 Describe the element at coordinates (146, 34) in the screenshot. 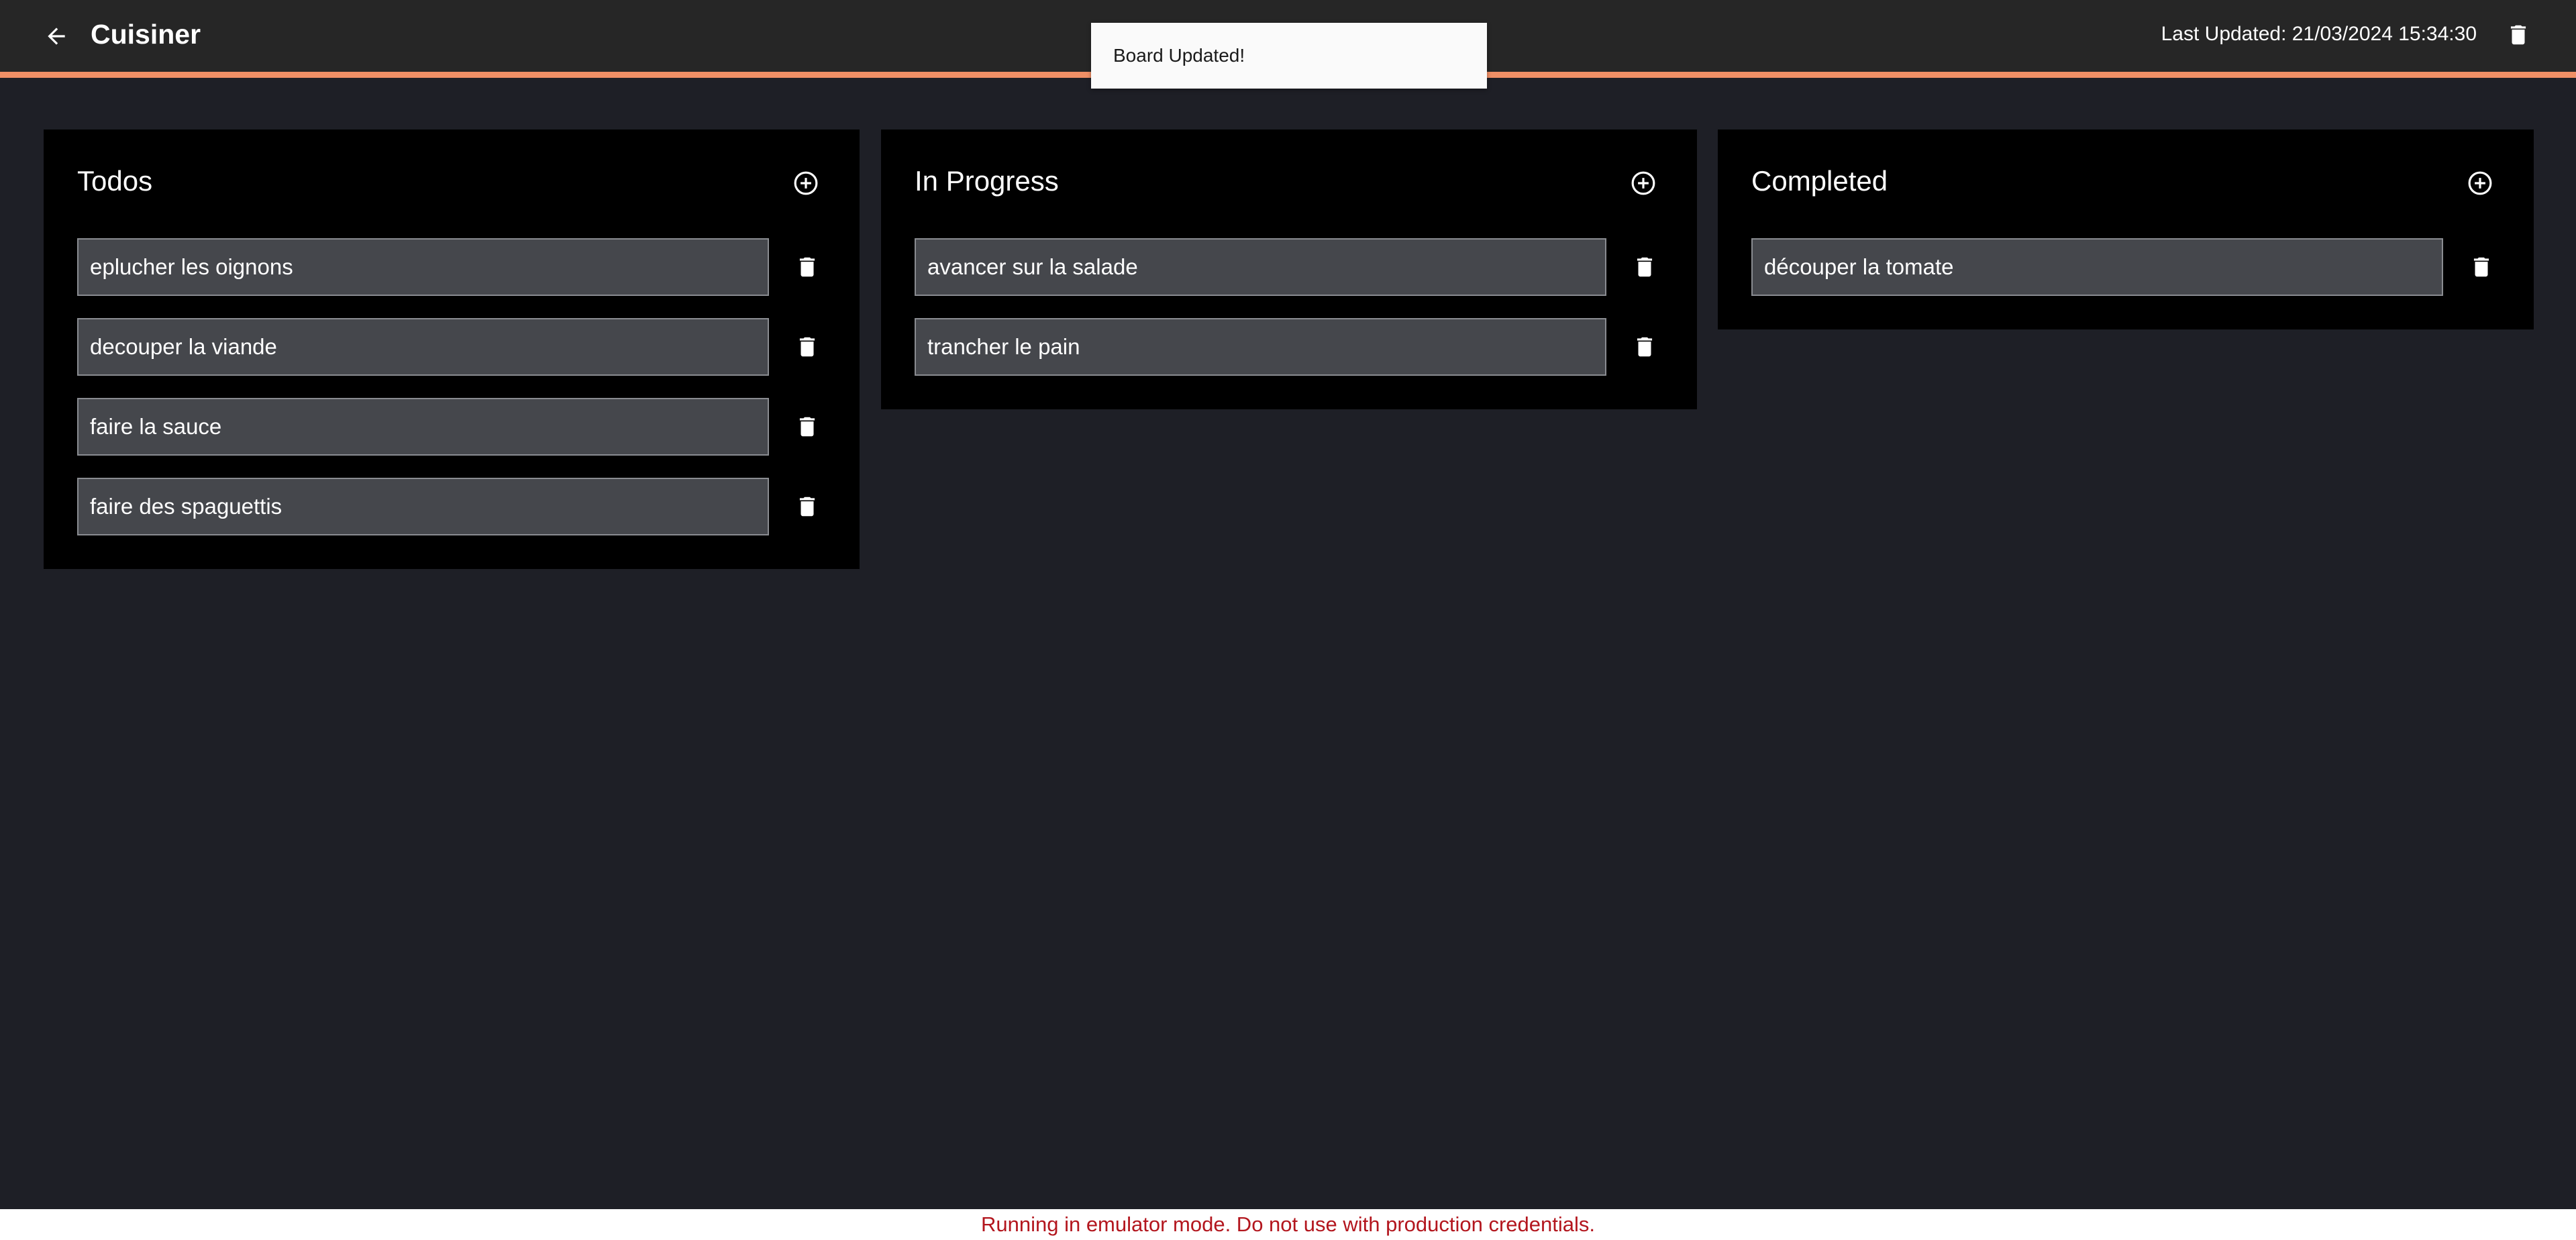

I see `board-title: Cuisiner` at that location.